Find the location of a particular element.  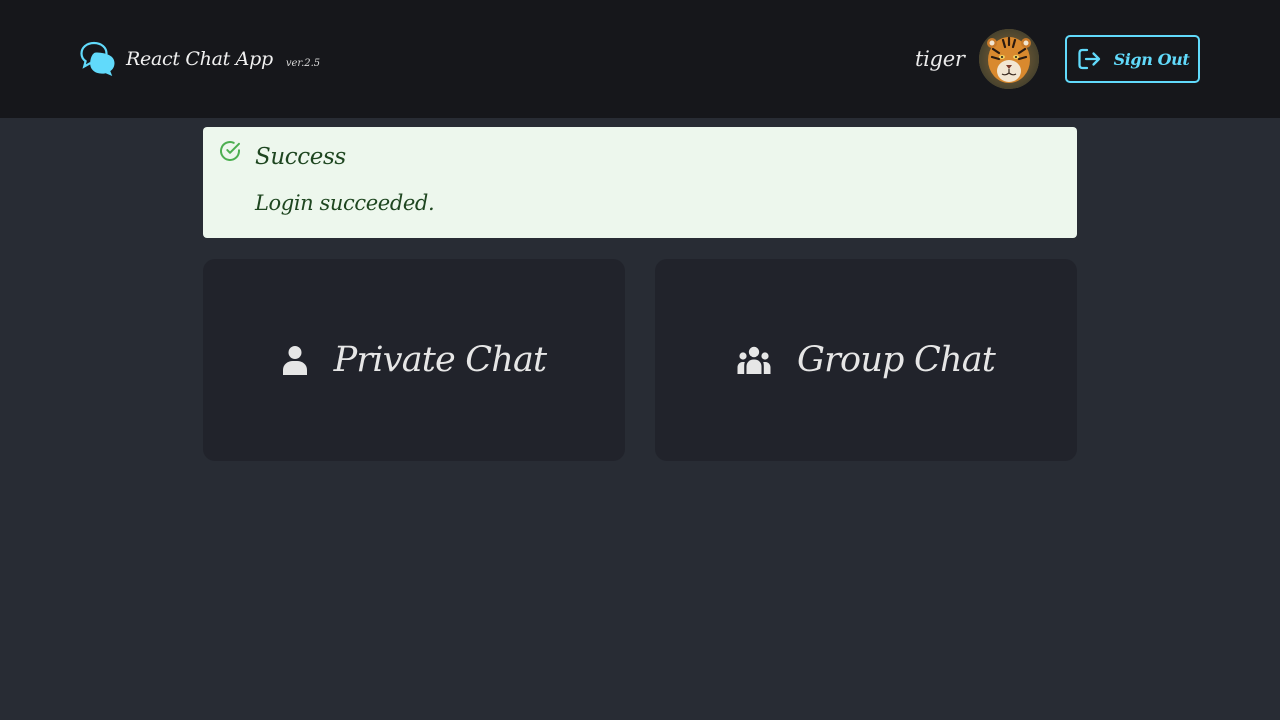

app-title: React Chat App is located at coordinates (199, 59).